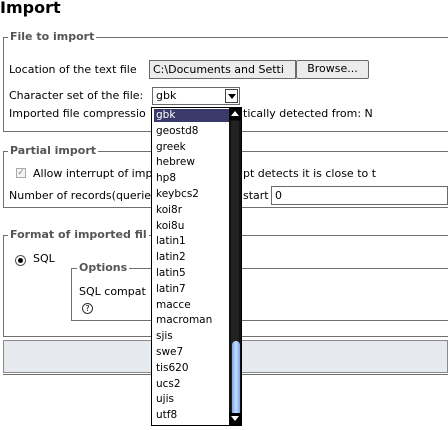  What do you see at coordinates (193, 131) in the screenshot?
I see `charset-option: geostd8` at bounding box center [193, 131].